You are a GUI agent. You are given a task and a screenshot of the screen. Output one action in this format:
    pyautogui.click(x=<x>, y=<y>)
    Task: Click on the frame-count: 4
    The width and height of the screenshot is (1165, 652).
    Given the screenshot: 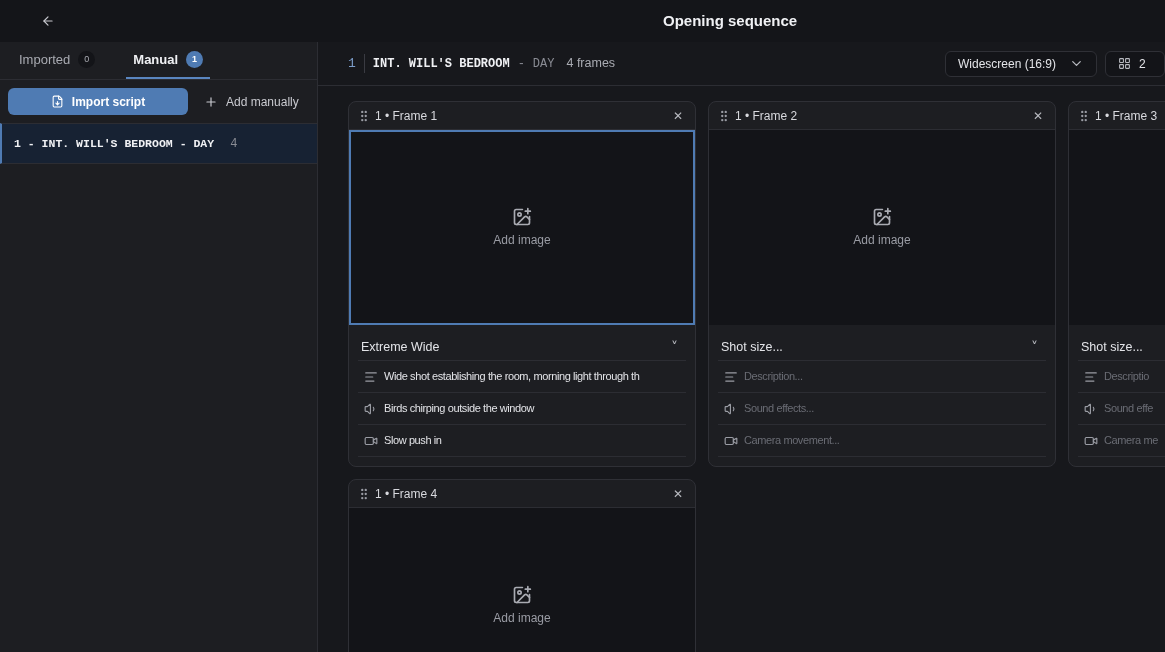 What is the action you would take?
    pyautogui.click(x=234, y=144)
    